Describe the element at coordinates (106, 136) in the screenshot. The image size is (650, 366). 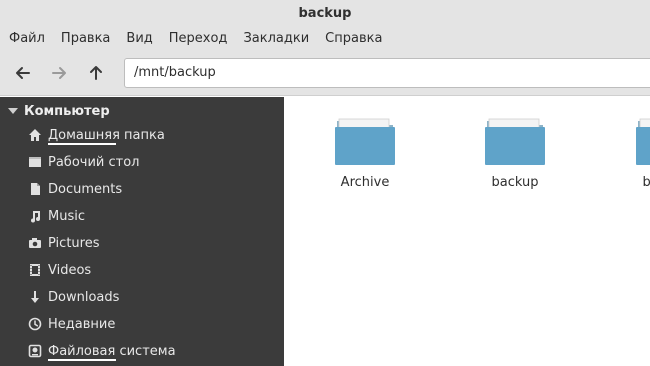
I see `sidebar-item-label: Домашняя папка` at that location.